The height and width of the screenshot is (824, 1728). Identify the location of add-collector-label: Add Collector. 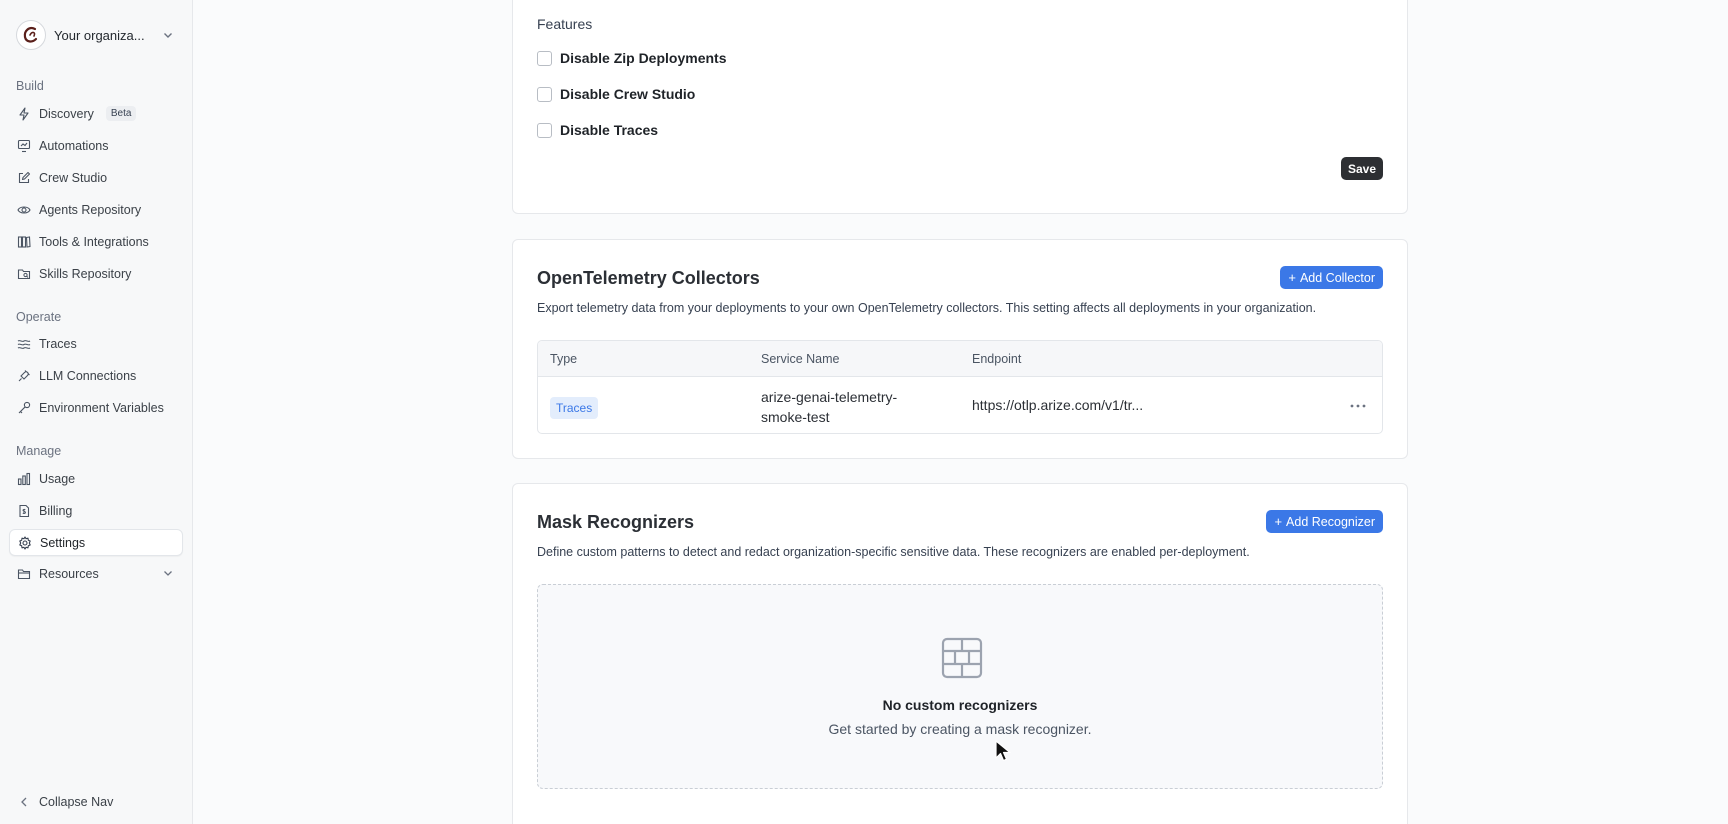
(1337, 277).